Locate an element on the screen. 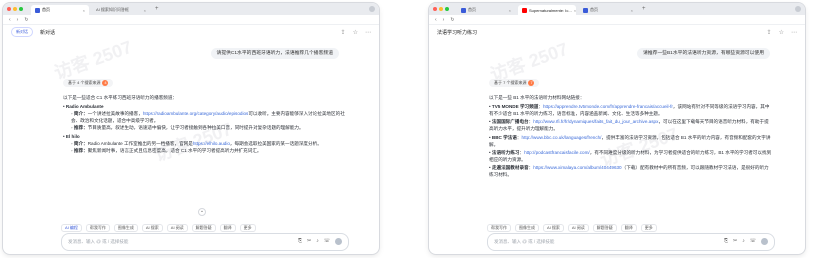 Image resolution: width=815 pixels, height=258 pixels. profile-area is located at coordinates (798, 9).